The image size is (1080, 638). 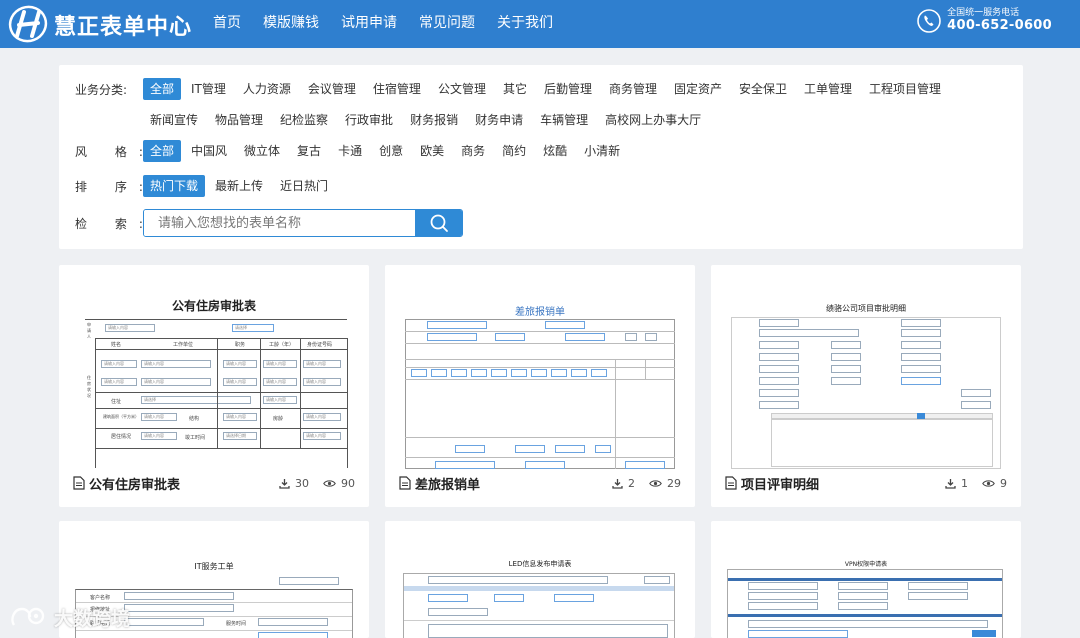 I want to click on style-option: 卡通, so click(x=350, y=151).